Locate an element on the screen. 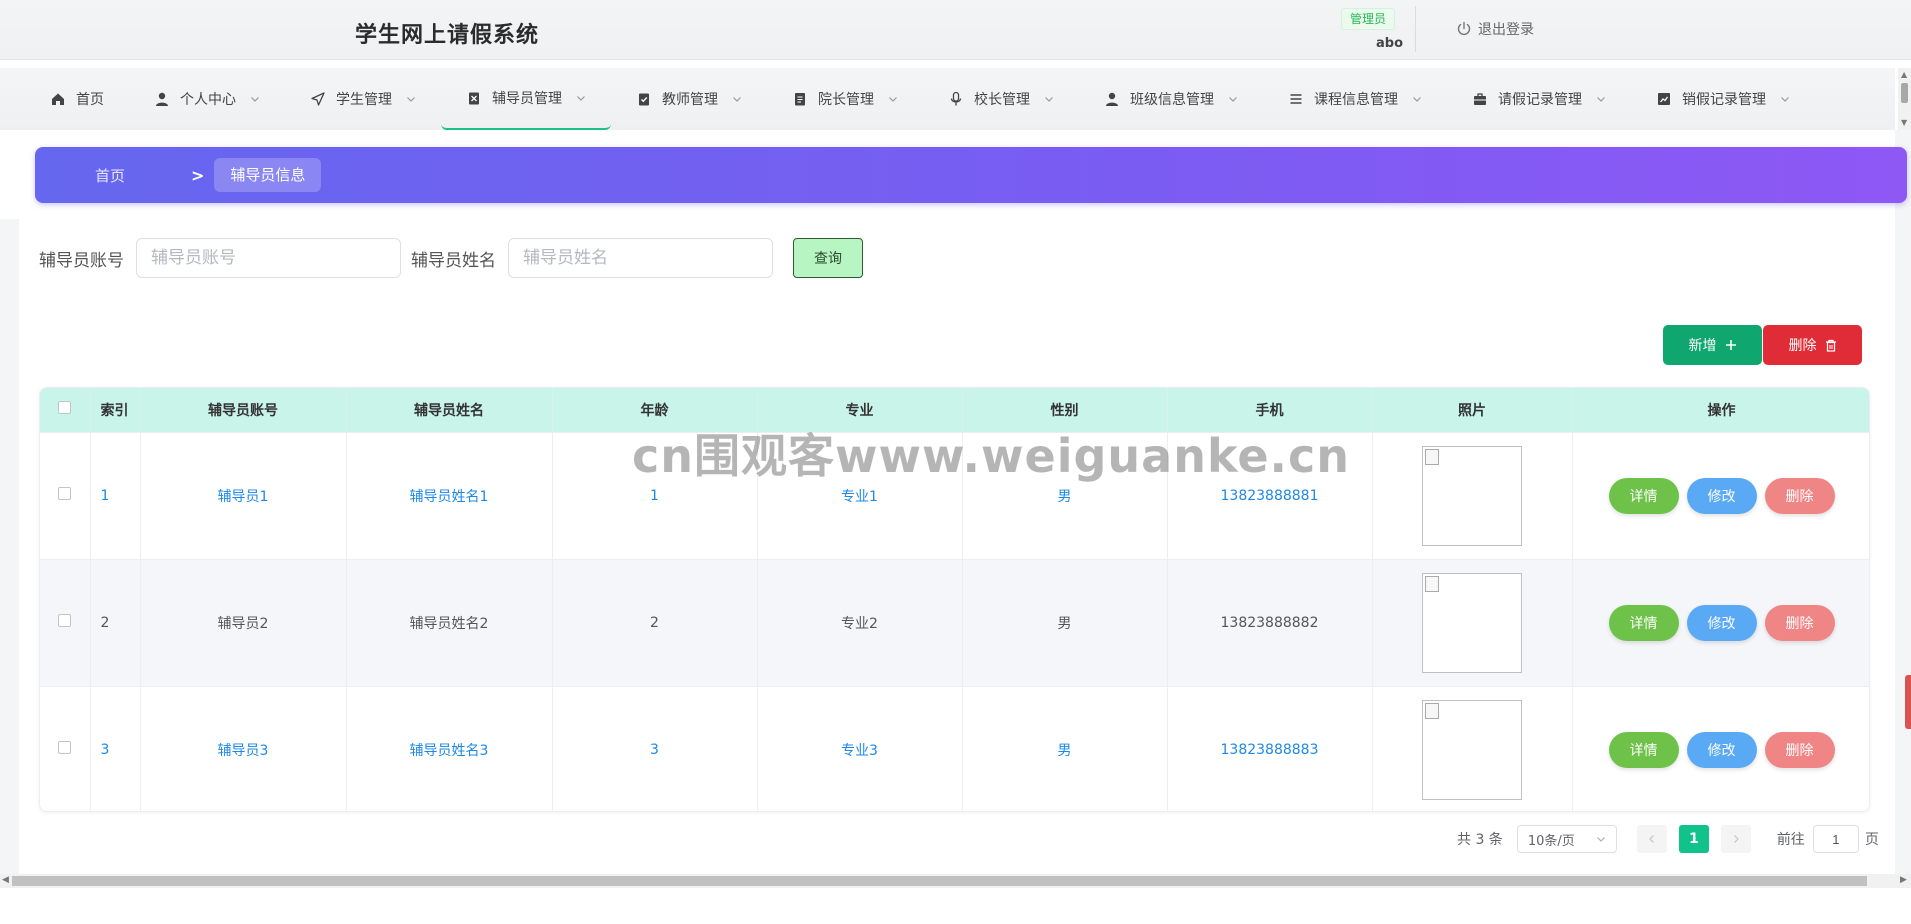  column-header: 操作 is located at coordinates (1720, 410).